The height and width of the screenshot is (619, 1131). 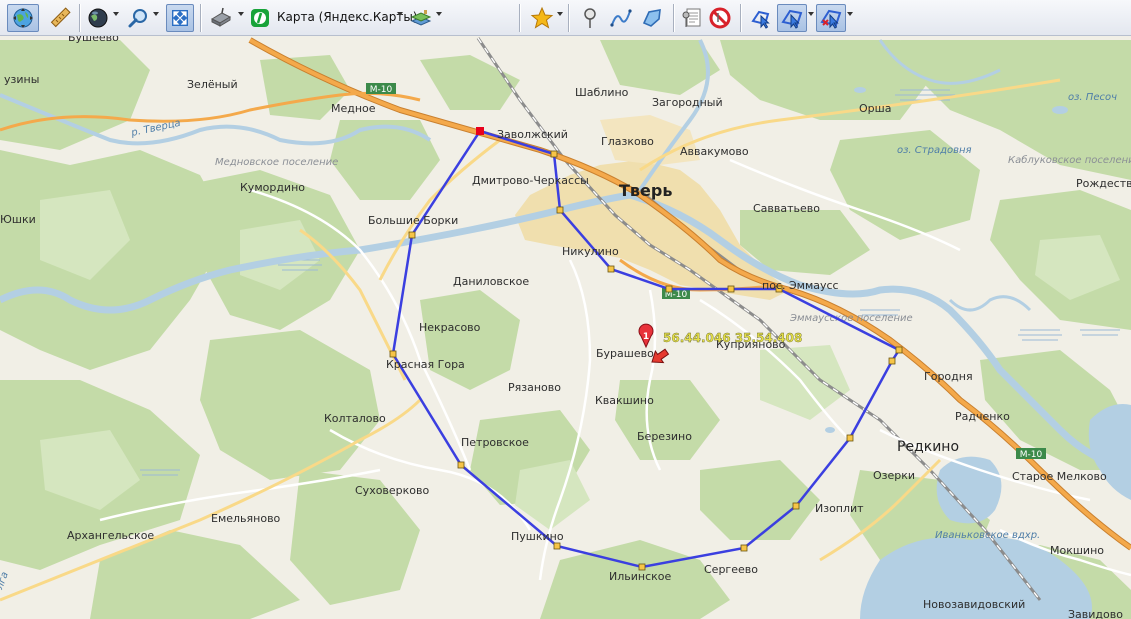 What do you see at coordinates (21, 79) in the screenshot?
I see `settlement-label: узины` at bounding box center [21, 79].